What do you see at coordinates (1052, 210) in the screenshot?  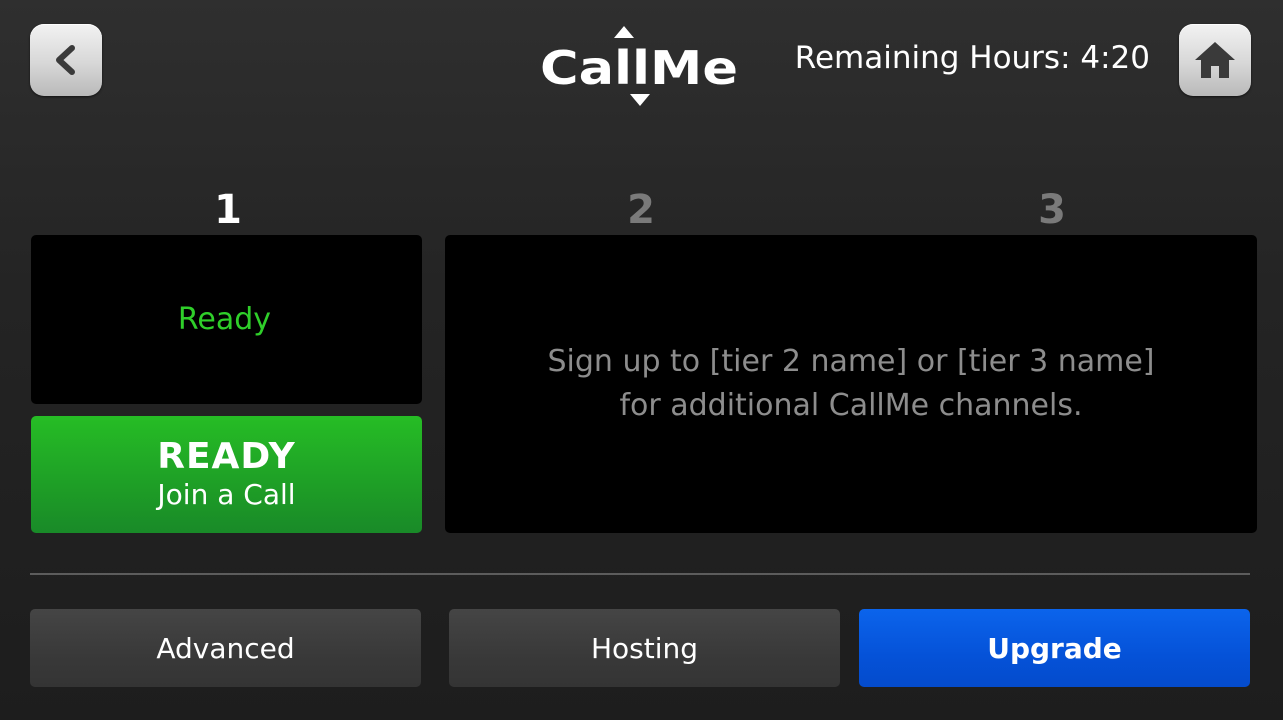 I see `channel-number-3: 3` at bounding box center [1052, 210].